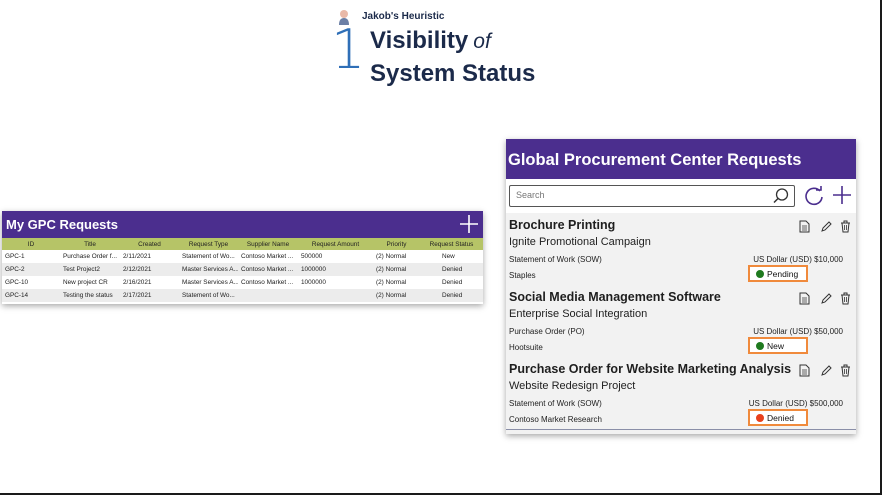 Image resolution: width=882 pixels, height=495 pixels. What do you see at coordinates (62, 224) in the screenshot?
I see `gpc-title: My GPC Requests` at bounding box center [62, 224].